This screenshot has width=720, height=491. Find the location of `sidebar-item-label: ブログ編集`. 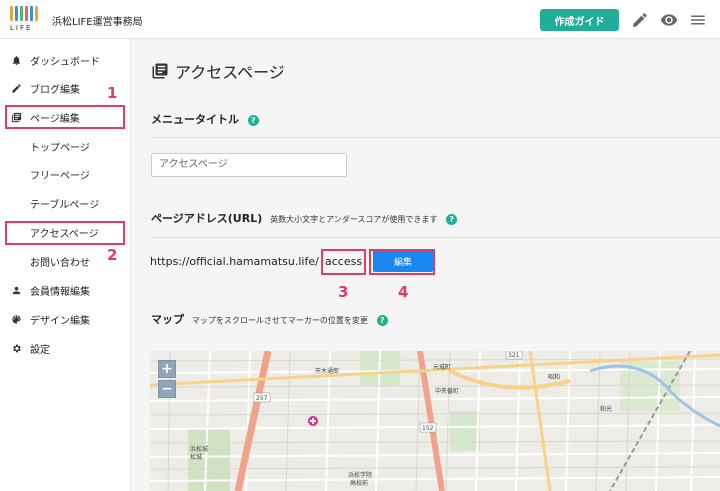

sidebar-item-label: ブログ編集 is located at coordinates (55, 90).